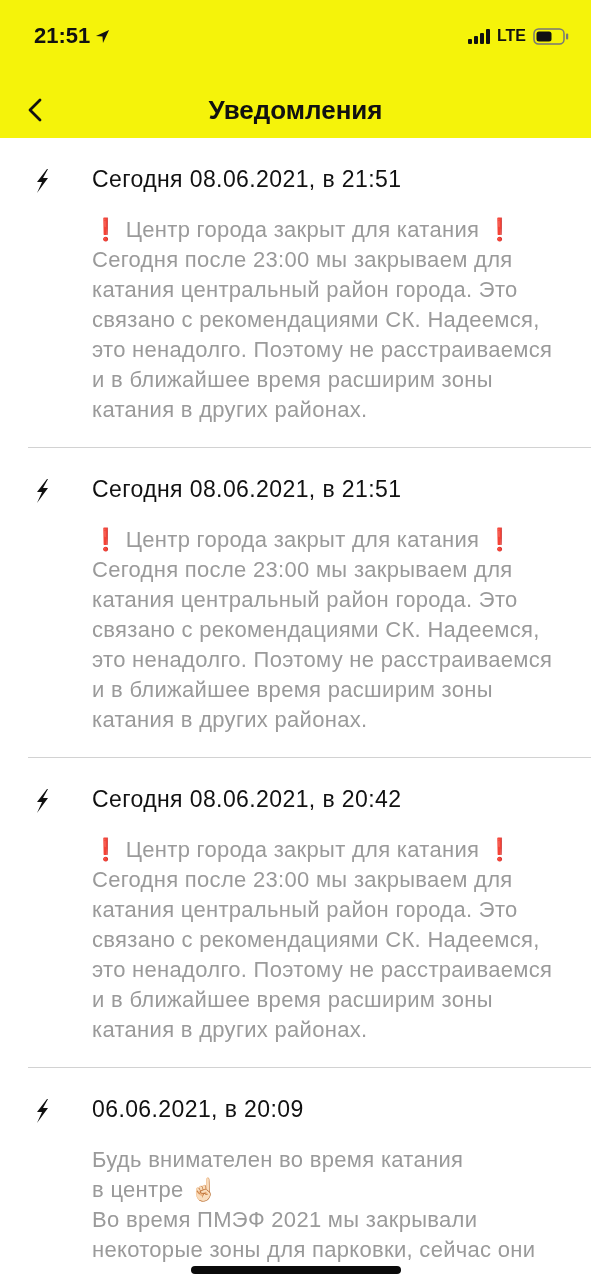 The width and height of the screenshot is (591, 1280). What do you see at coordinates (314, 1205) in the screenshot?
I see `notification-text: Будь внимателен во время катания в центре ☝🏻 Во время ПМЭФ 2021 мы закрывали некоторые зоны для парковки, сейчас они` at bounding box center [314, 1205].